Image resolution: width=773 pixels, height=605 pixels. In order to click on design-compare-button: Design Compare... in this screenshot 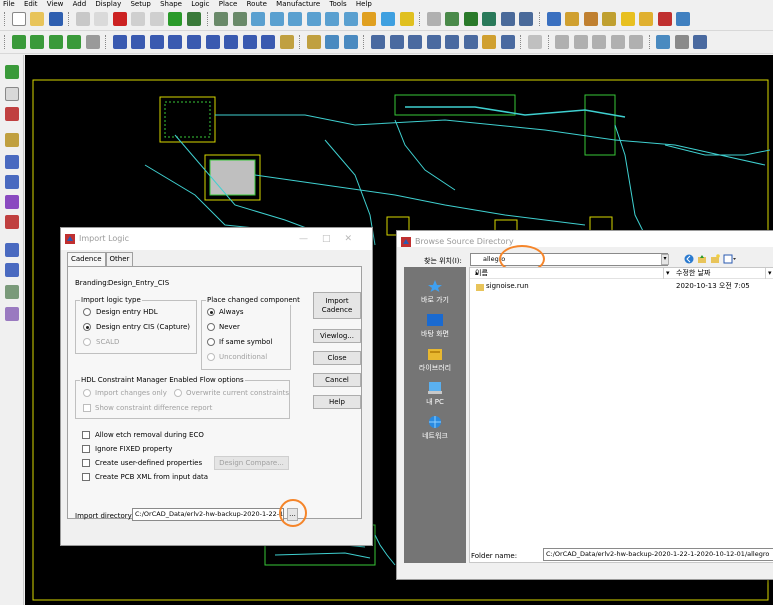, I will do `click(251, 463)`.